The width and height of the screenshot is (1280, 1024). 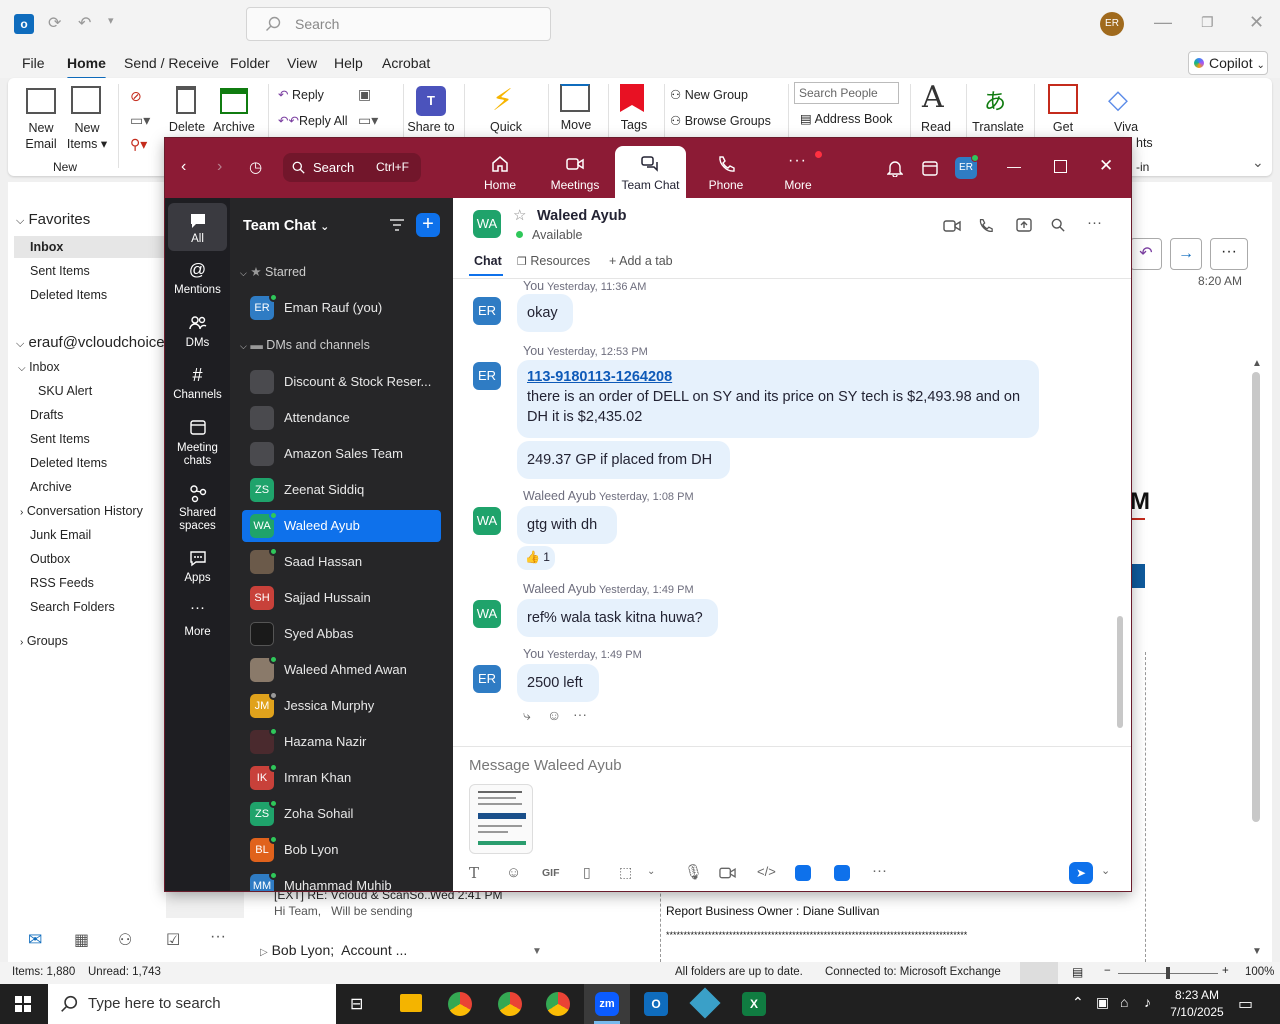 What do you see at coordinates (1105, 870) in the screenshot?
I see `send-options-icon: ⌄` at bounding box center [1105, 870].